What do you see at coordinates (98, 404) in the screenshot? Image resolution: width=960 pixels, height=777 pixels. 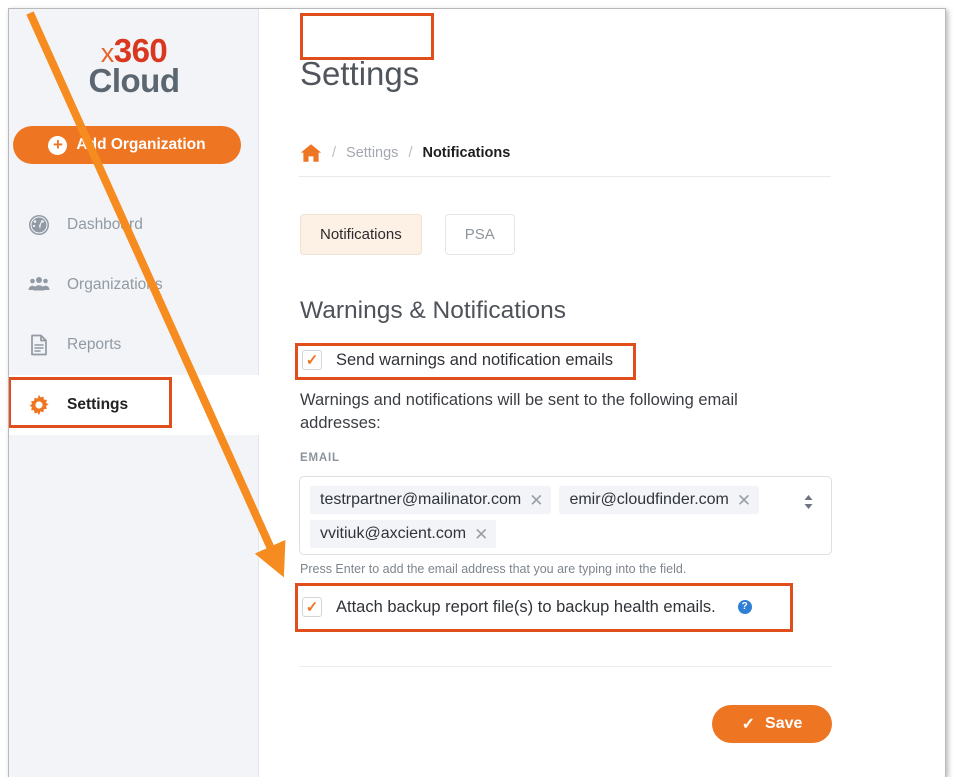 I see `sidebar-item-settings-label: Settings` at bounding box center [98, 404].